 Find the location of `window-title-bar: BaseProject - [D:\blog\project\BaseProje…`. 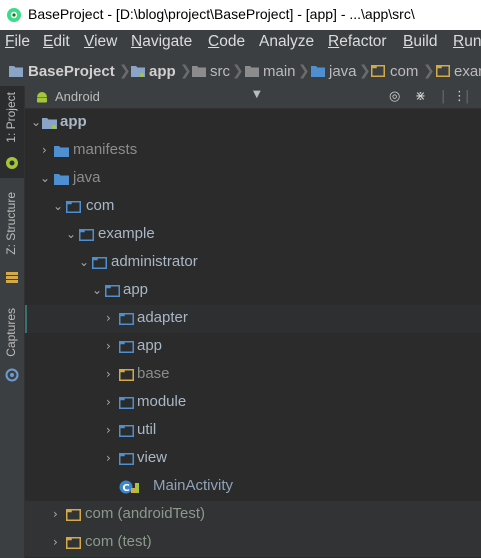

window-title-bar: BaseProject - [D:\blog\project\BaseProje… is located at coordinates (240, 15).